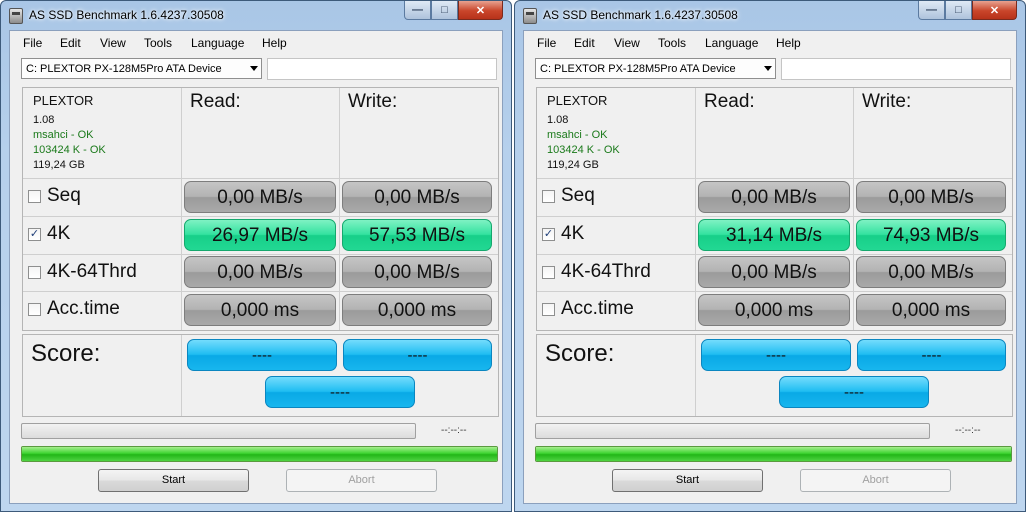 The width and height of the screenshot is (1026, 512). I want to click on read-result-4k: 31,14 MB/s, so click(774, 235).